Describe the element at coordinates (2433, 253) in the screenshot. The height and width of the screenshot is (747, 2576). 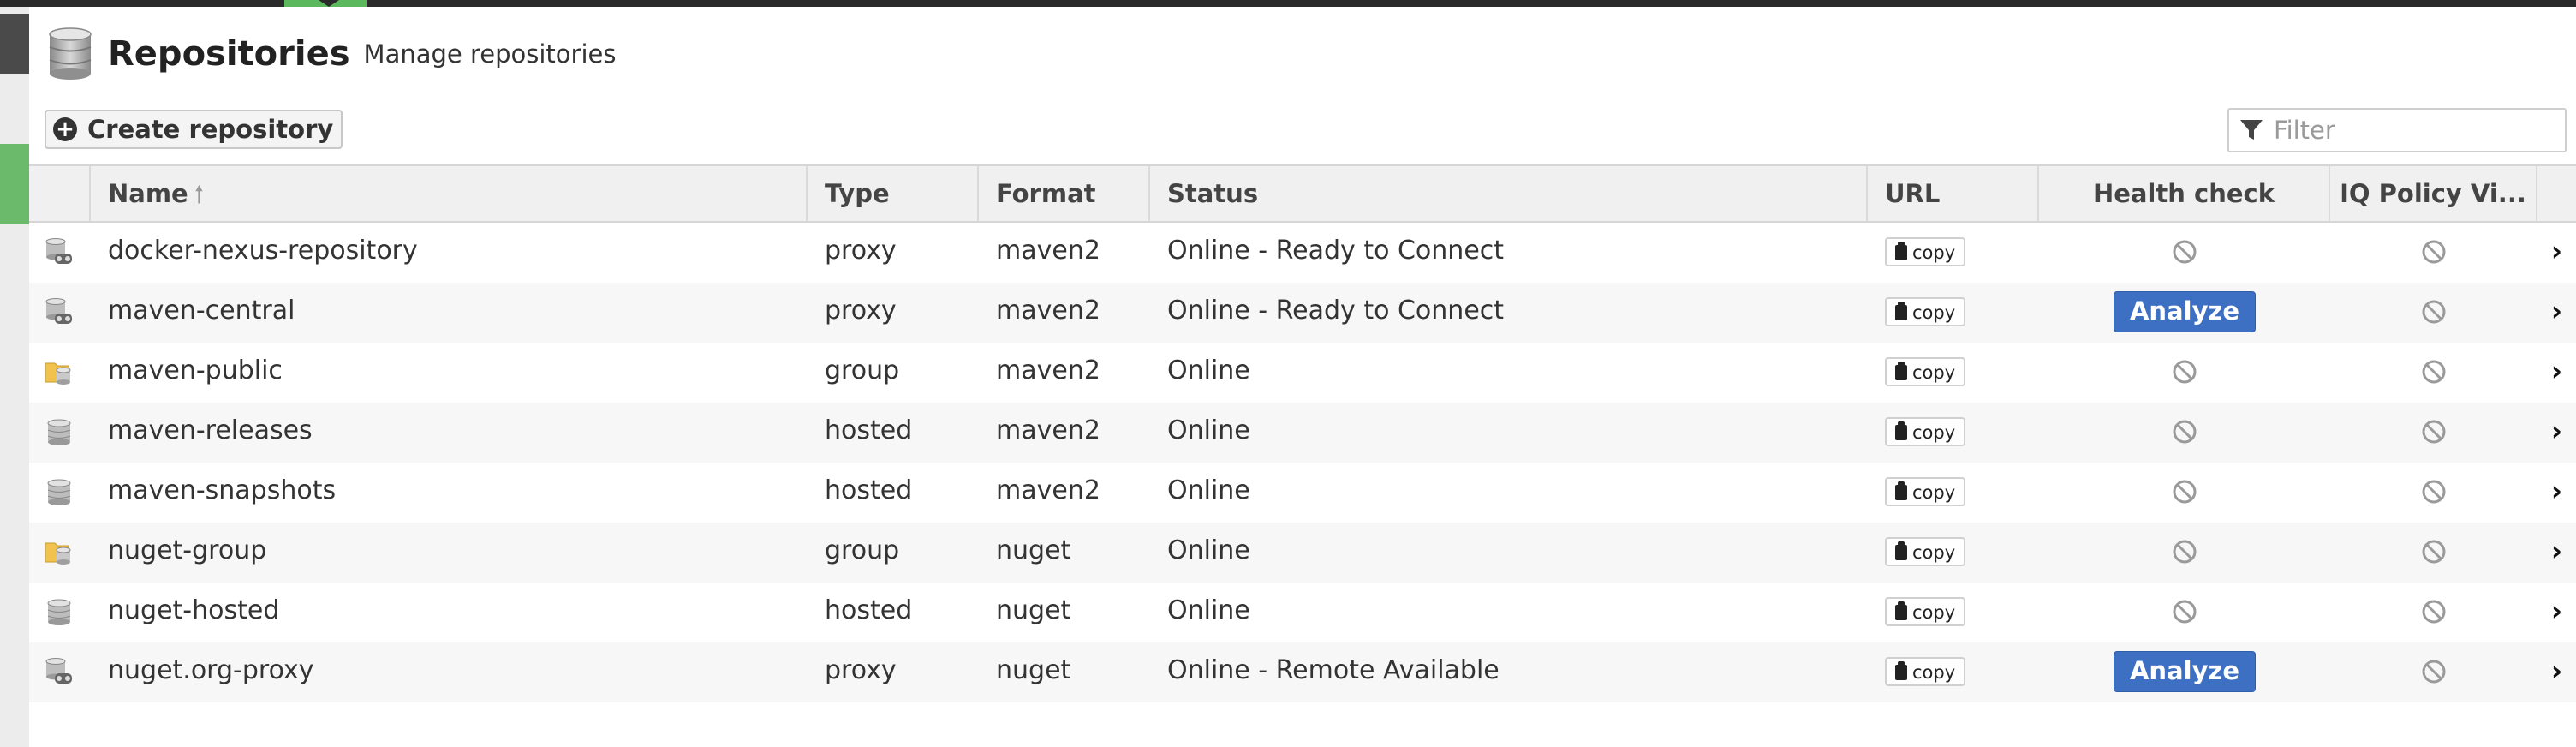
I see `iq-policy-cell` at that location.